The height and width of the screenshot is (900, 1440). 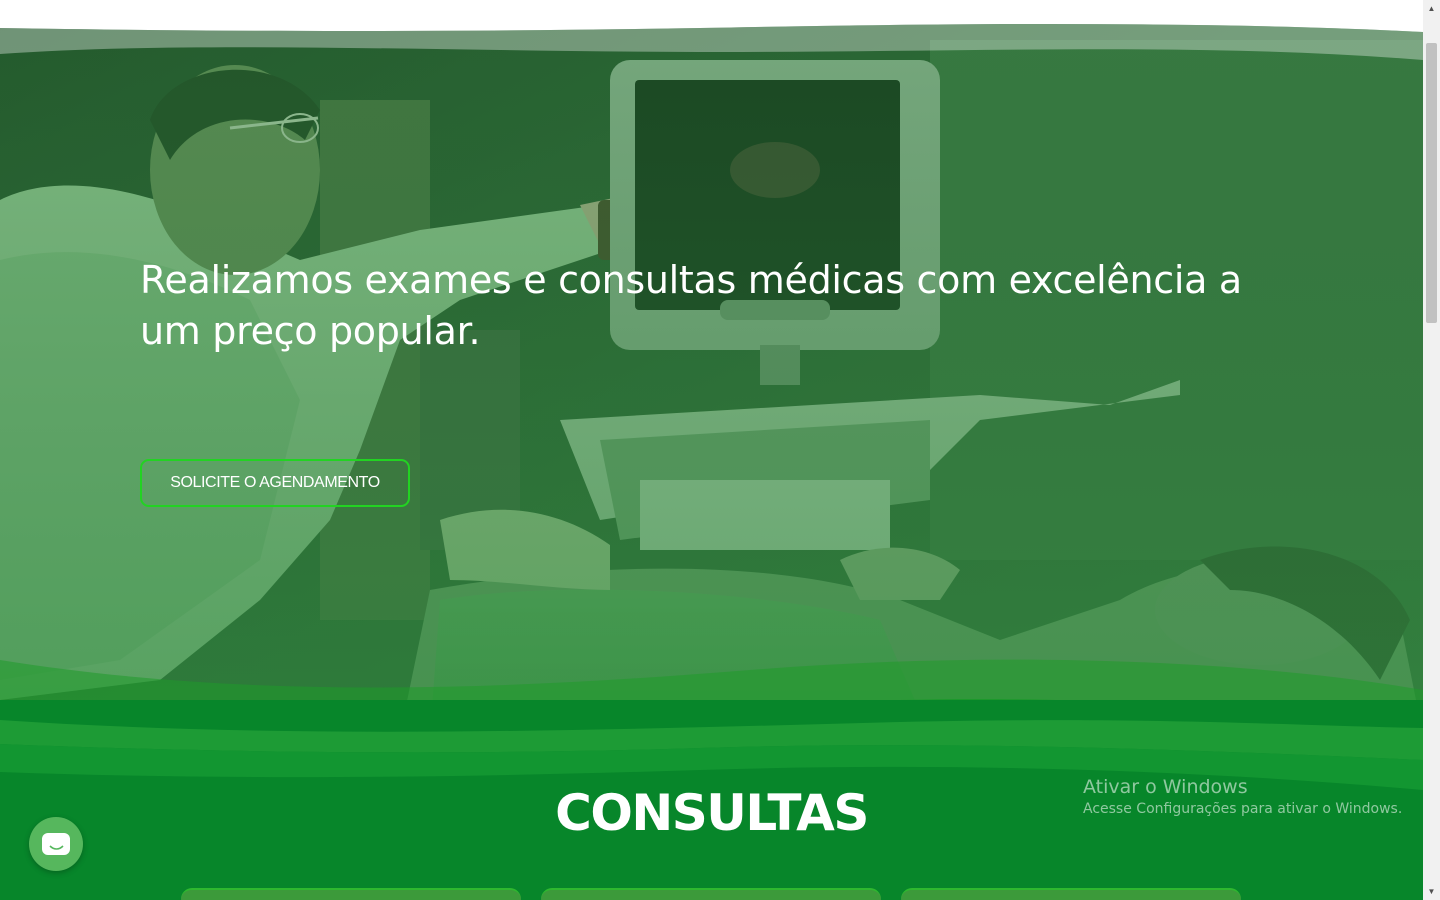 I want to click on chat-widget-button, so click(x=56, y=844).